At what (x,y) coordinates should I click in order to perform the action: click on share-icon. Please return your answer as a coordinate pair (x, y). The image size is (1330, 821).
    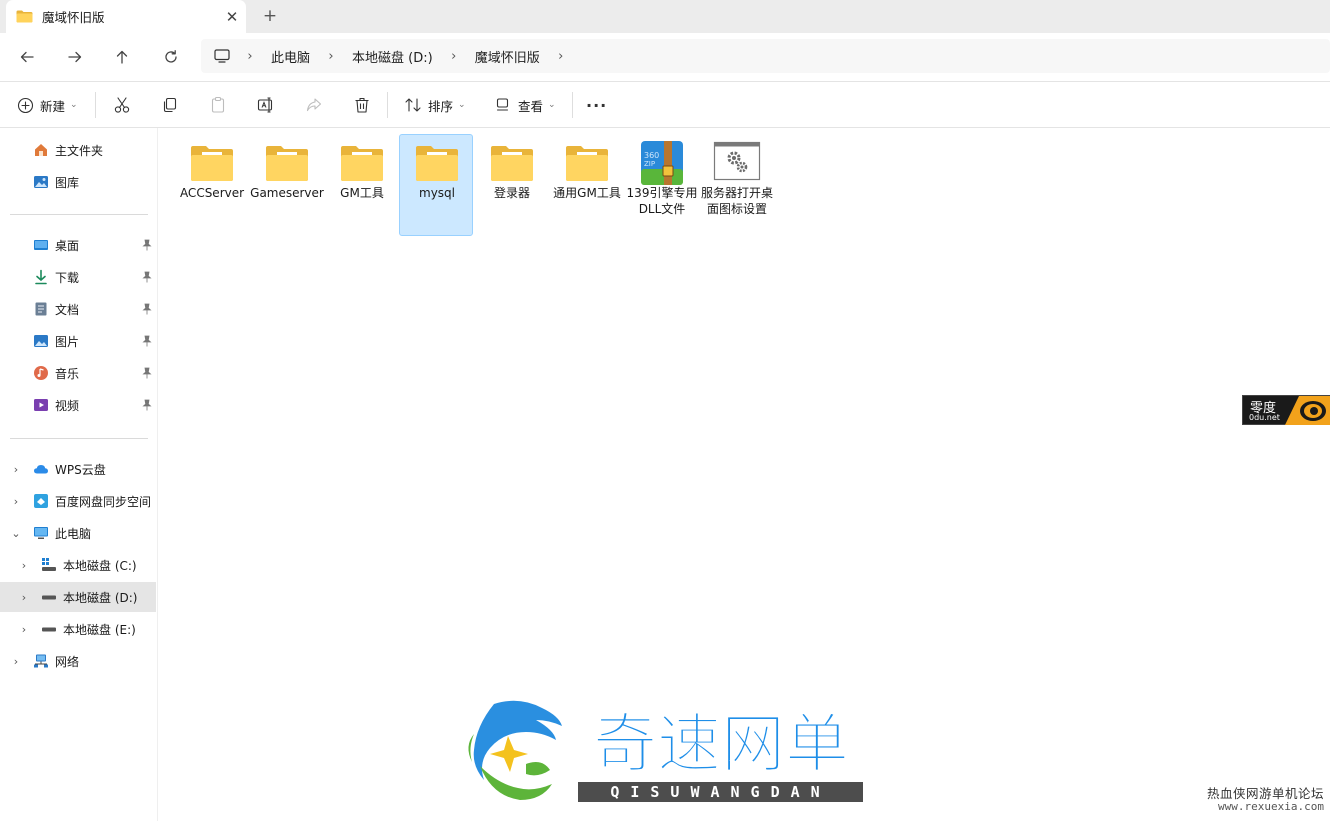
    Looking at the image, I should click on (314, 105).